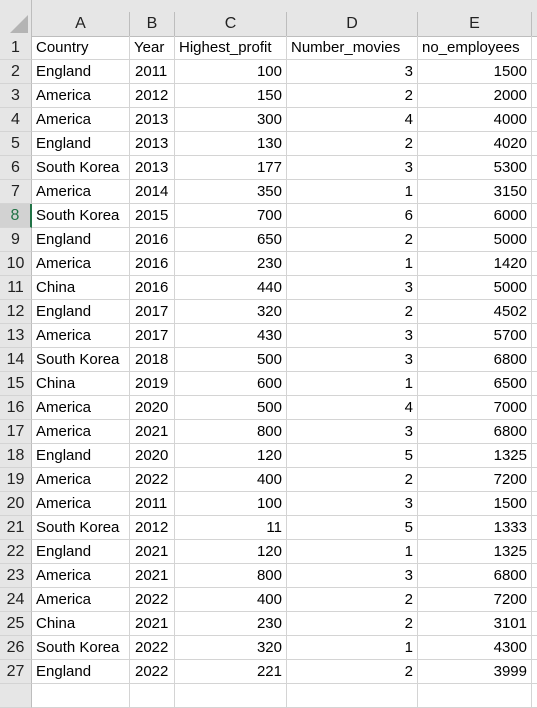  I want to click on cell-no-employees: 4020, so click(475, 144).